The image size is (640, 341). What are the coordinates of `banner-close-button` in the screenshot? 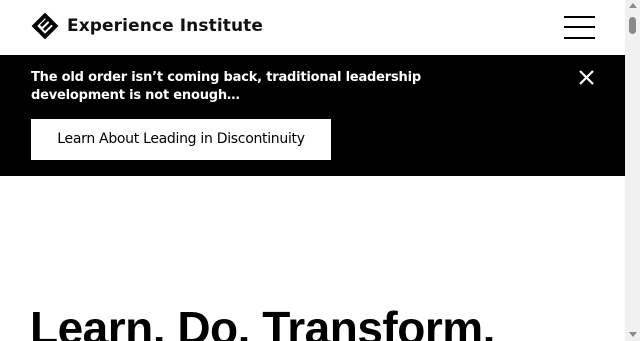 It's located at (586, 77).